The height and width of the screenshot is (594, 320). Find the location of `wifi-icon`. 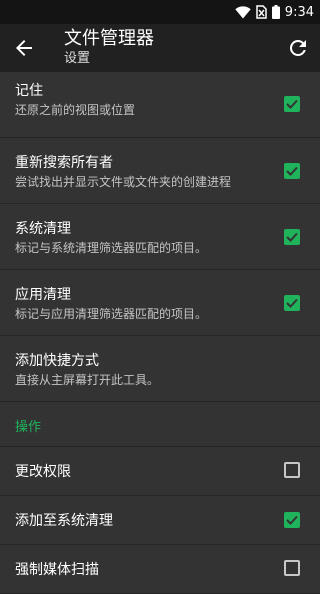

wifi-icon is located at coordinates (243, 12).